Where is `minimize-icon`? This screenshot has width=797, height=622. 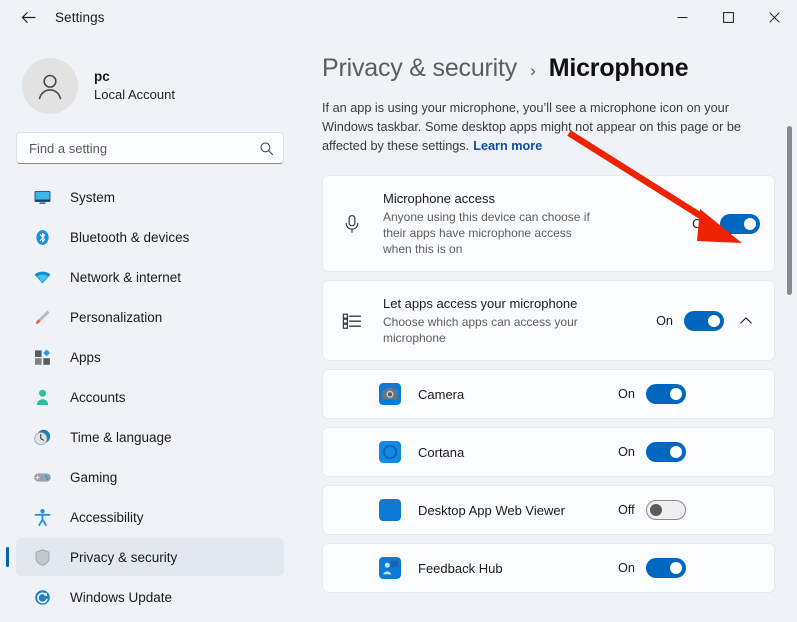
minimize-icon is located at coordinates (682, 17).